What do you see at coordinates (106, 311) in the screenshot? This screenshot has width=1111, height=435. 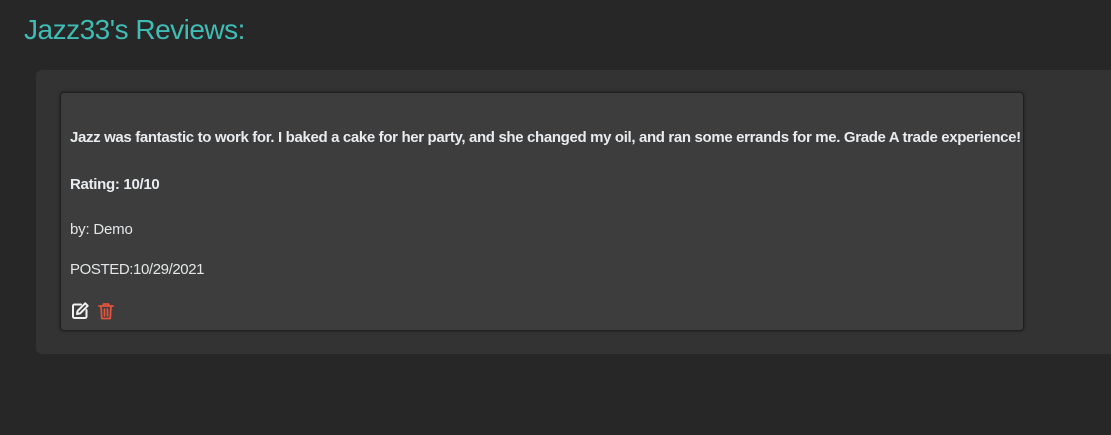 I see `trash-icon` at bounding box center [106, 311].